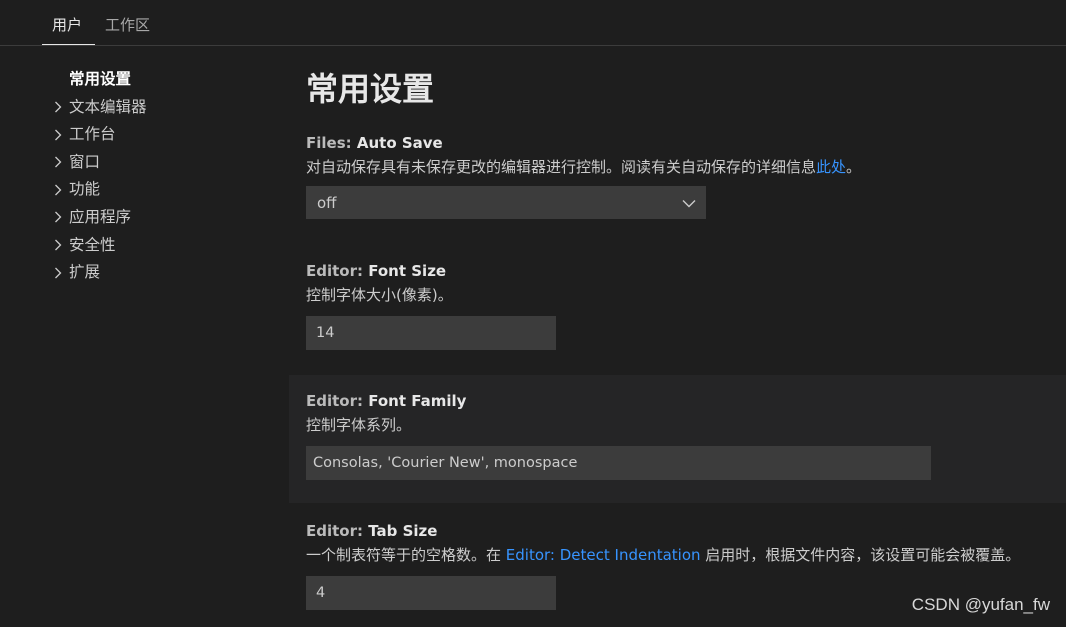 The image size is (1066, 627). I want to click on tab-size-input: 4, so click(431, 593).